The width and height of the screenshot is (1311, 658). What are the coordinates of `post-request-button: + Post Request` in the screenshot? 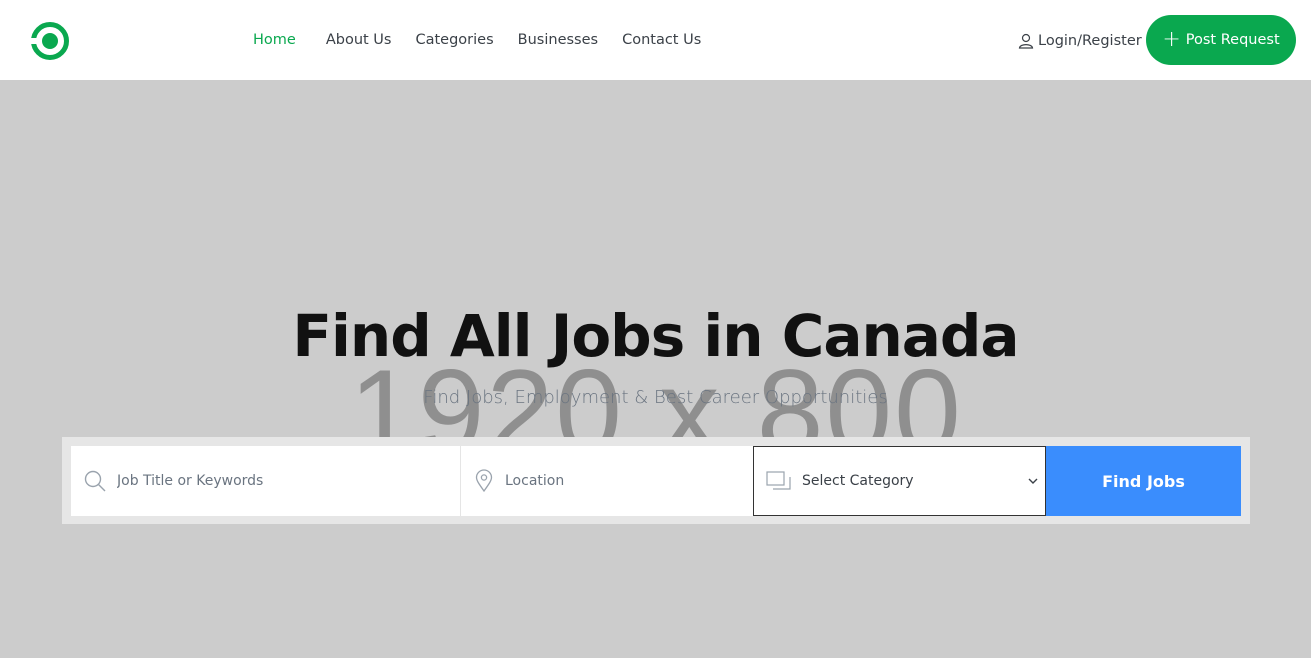 It's located at (1221, 40).